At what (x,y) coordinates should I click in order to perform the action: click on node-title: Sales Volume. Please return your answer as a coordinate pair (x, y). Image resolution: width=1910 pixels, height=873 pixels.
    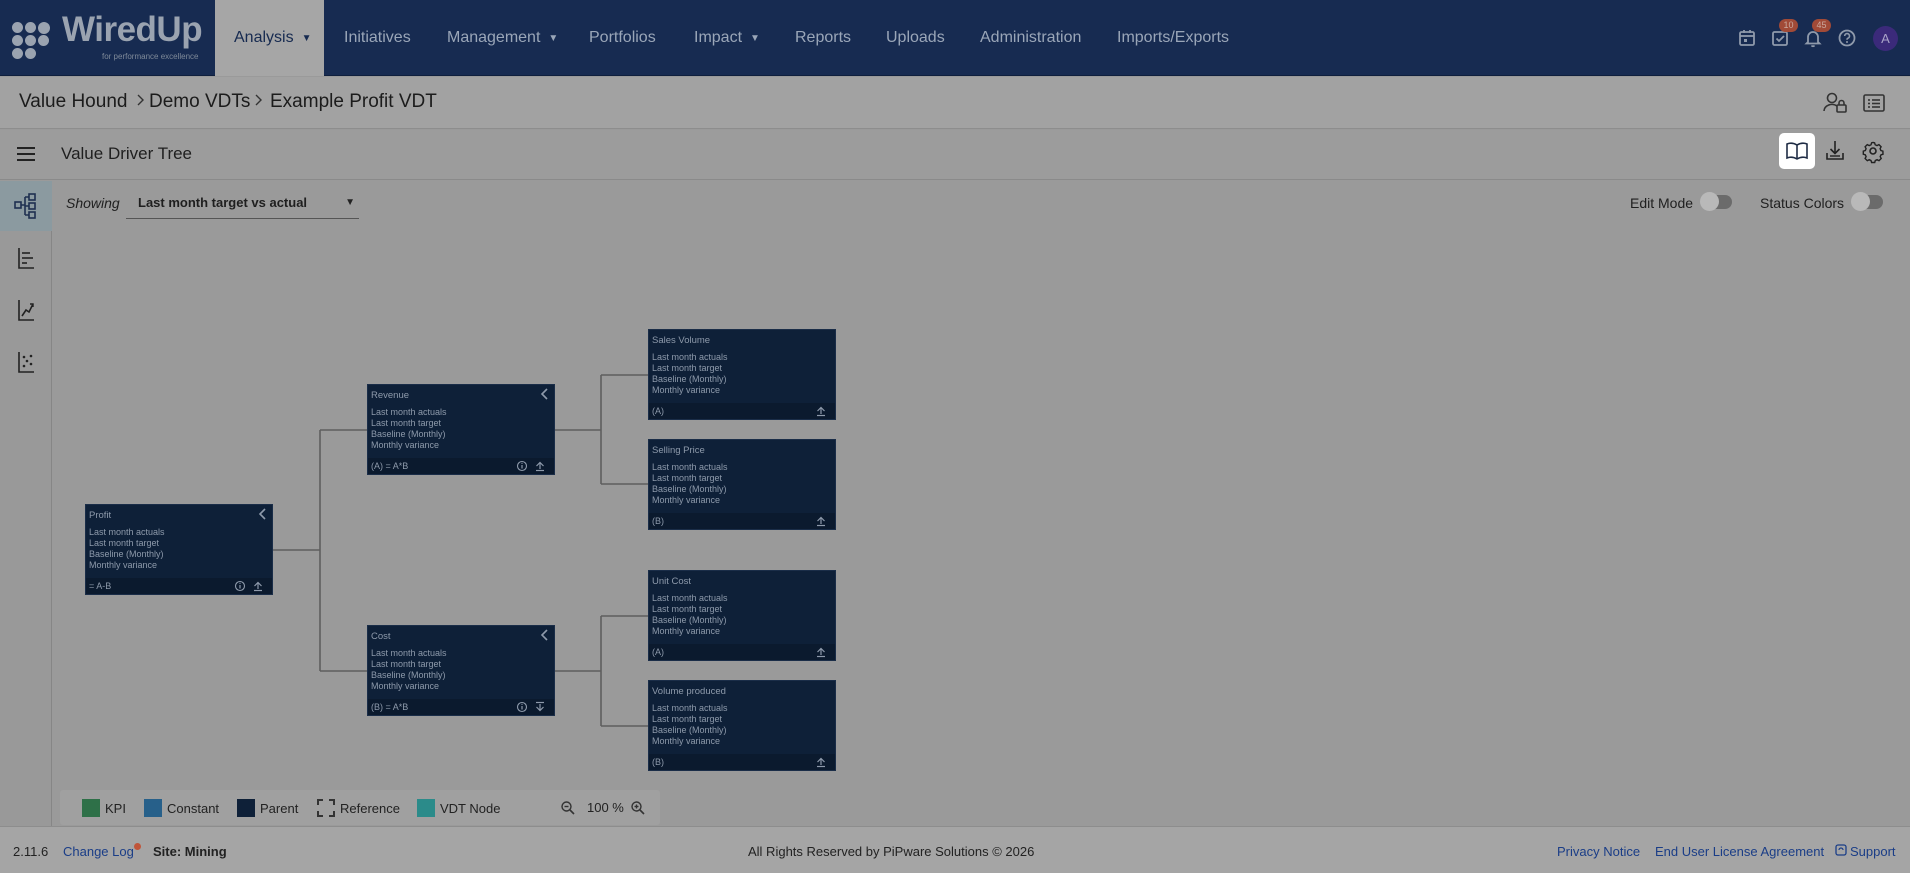
    Looking at the image, I should click on (681, 340).